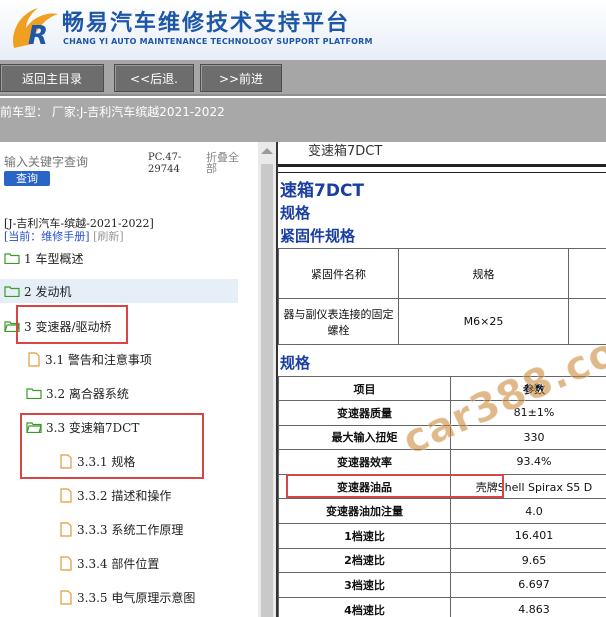  Describe the element at coordinates (154, 78) in the screenshot. I see `back-button: <<后退.` at that location.